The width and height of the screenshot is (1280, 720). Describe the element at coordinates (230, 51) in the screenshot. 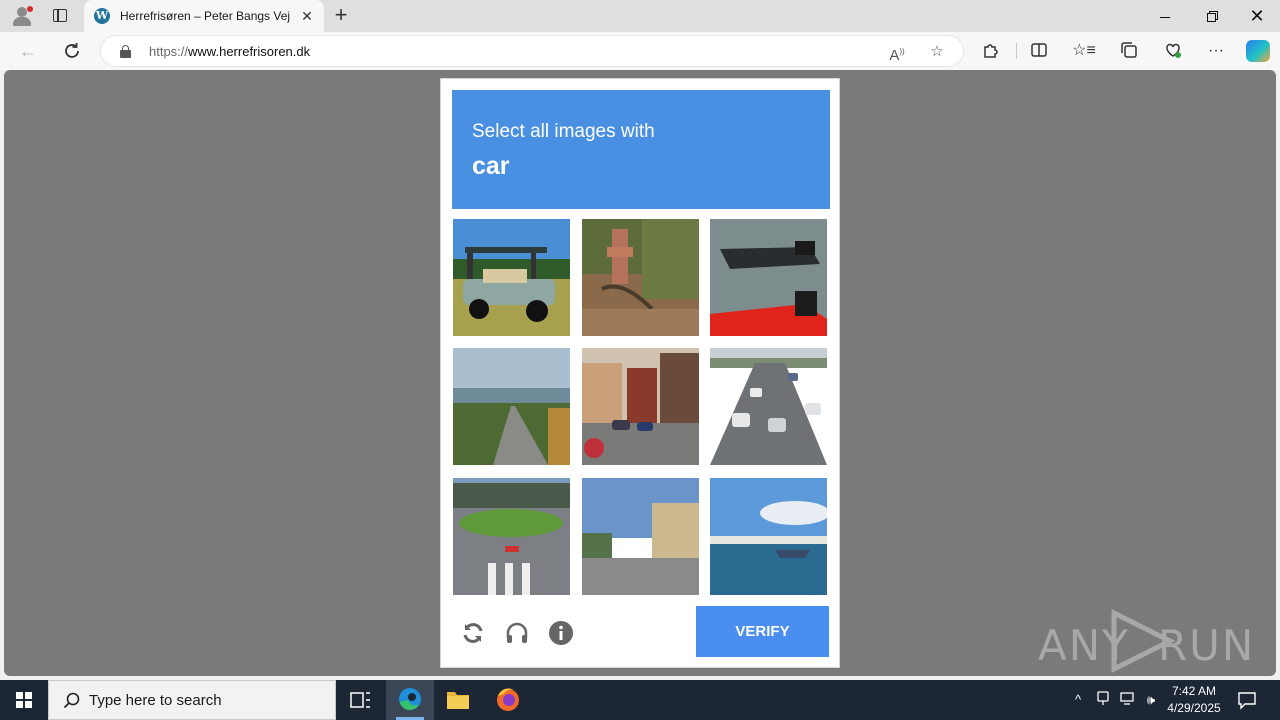

I see `url-text: https://www.herrefrisoren.dk` at that location.